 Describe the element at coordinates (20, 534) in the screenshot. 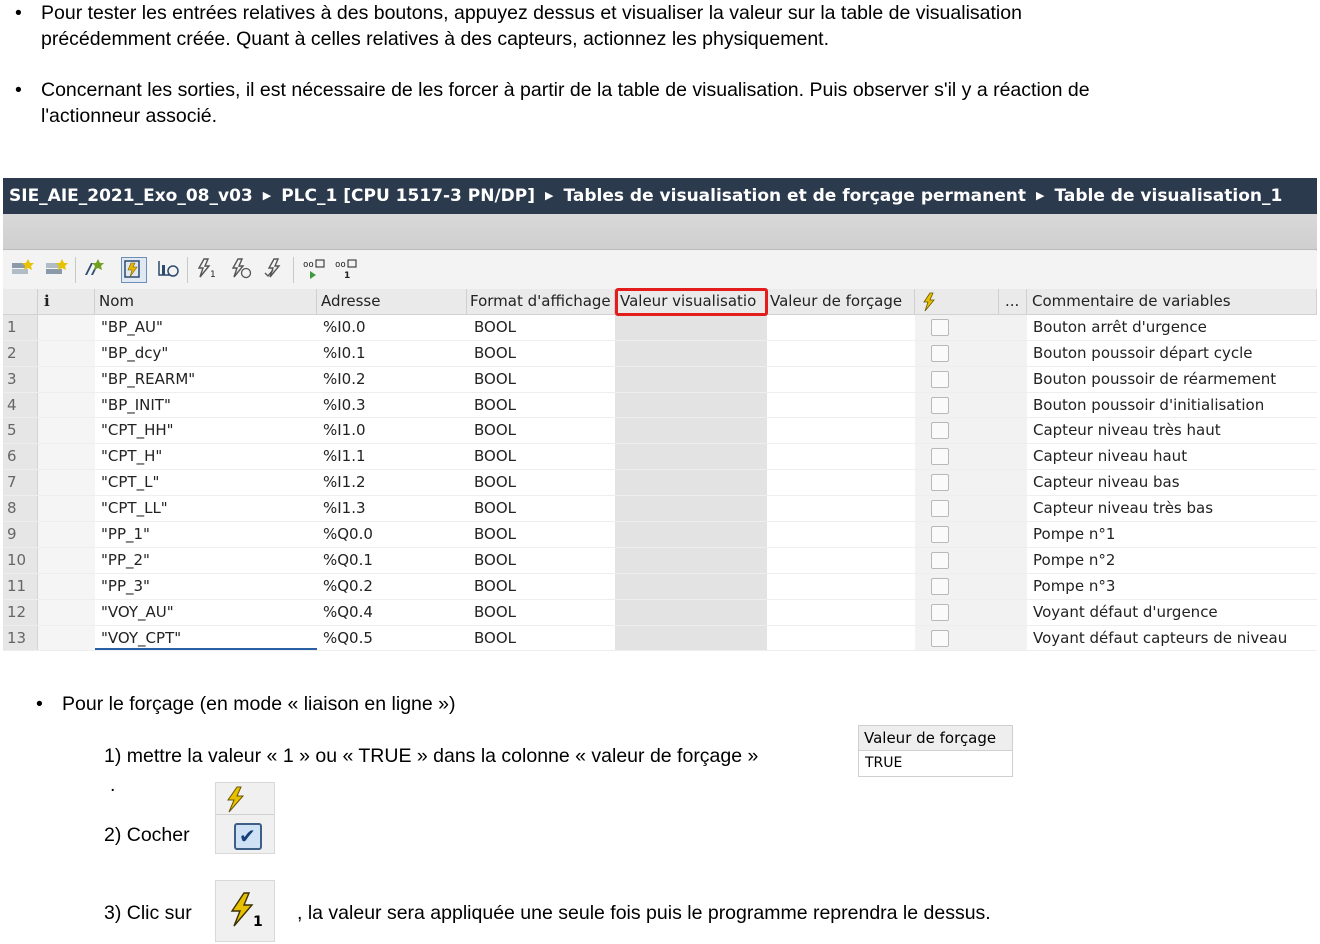

I see `row-number: 9` at that location.